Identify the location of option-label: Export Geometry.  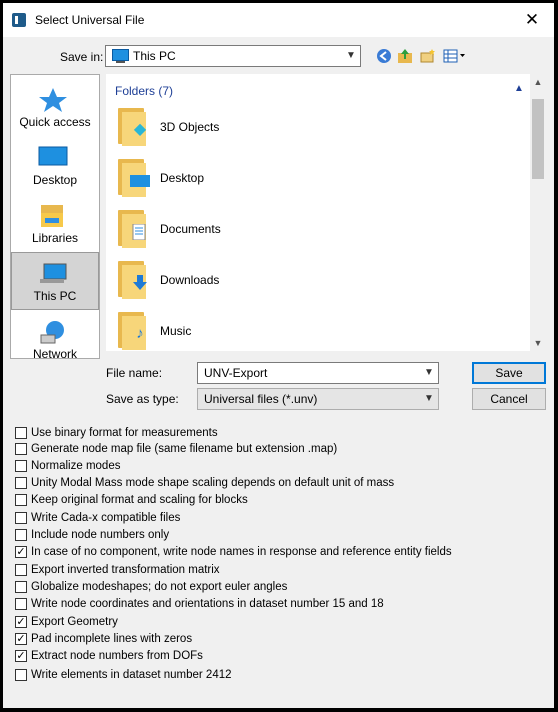
(74, 622).